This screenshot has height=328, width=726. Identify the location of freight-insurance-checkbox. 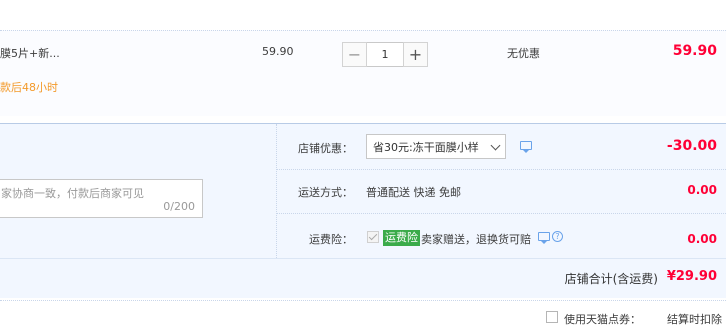
(373, 237).